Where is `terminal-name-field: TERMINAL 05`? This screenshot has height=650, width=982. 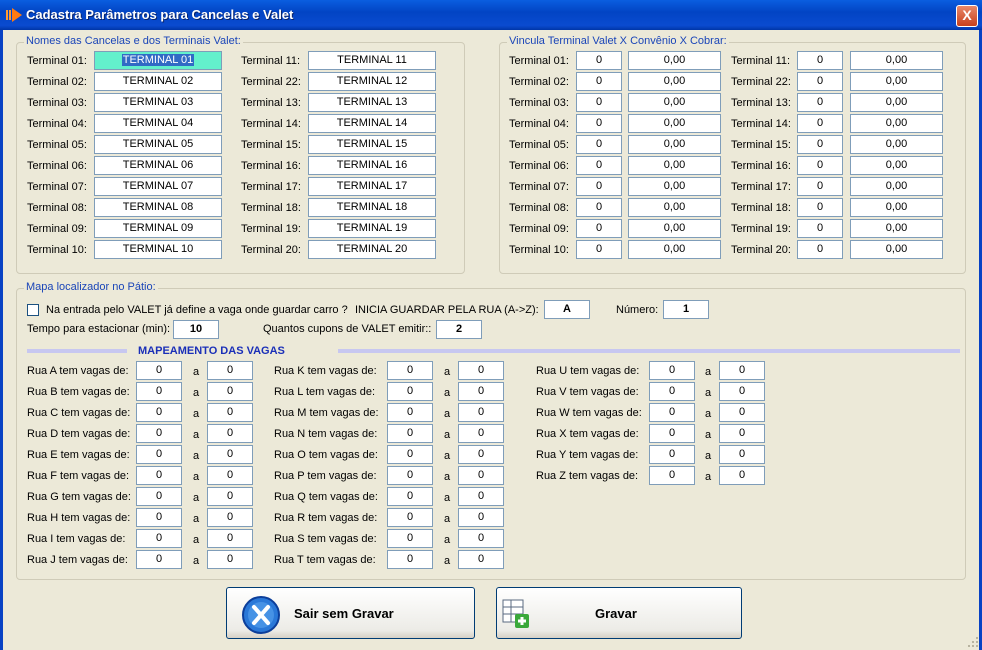 terminal-name-field: TERMINAL 05 is located at coordinates (158, 144).